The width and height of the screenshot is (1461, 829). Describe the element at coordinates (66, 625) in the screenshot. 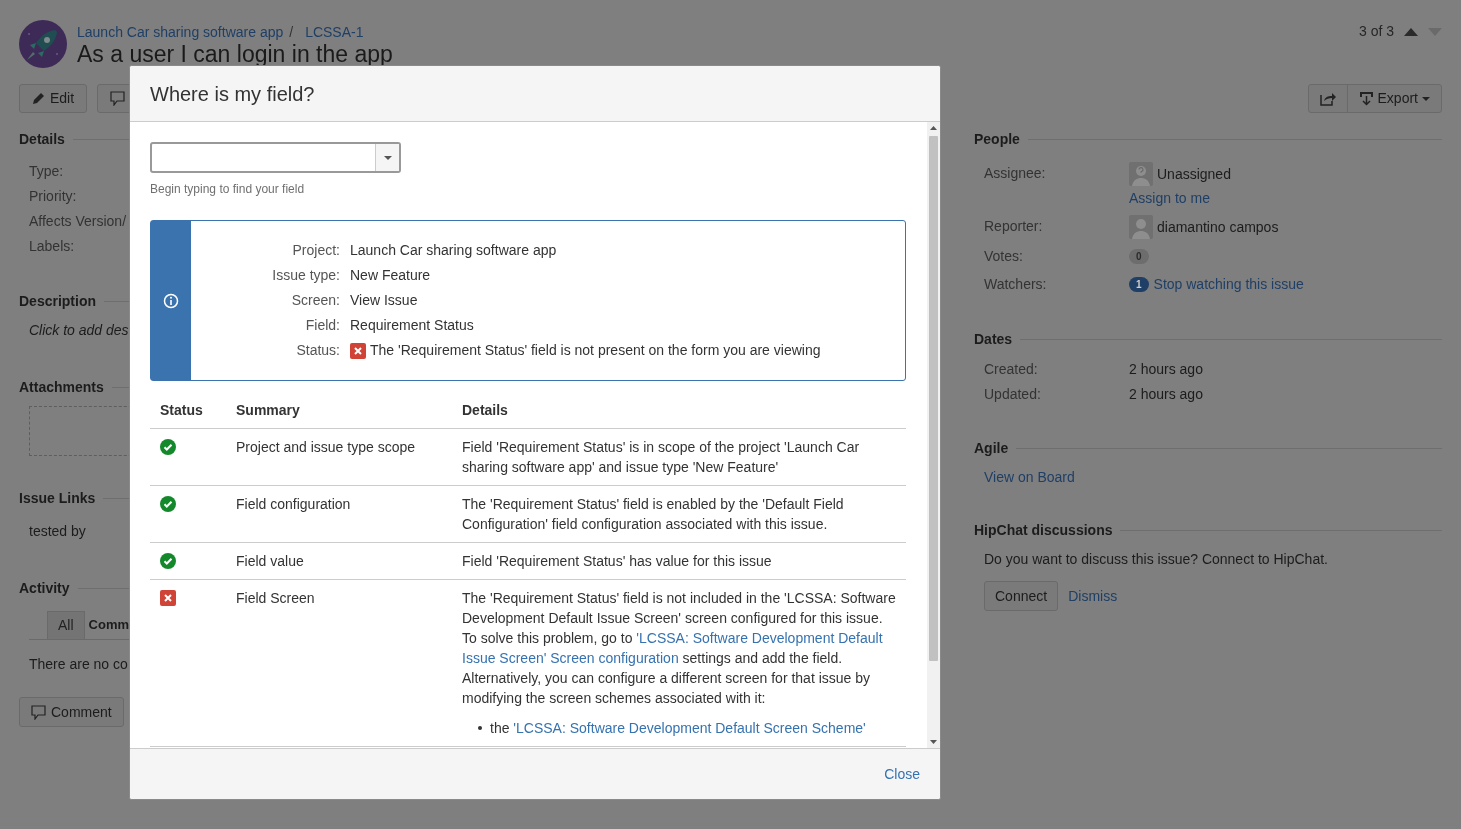

I see `activity-tab: All` at that location.